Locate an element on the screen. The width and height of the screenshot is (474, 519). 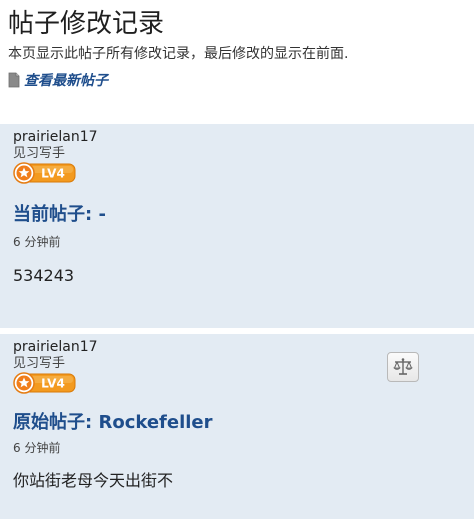
post-heading: 原始帖子: Rockefeller is located at coordinates (113, 422).